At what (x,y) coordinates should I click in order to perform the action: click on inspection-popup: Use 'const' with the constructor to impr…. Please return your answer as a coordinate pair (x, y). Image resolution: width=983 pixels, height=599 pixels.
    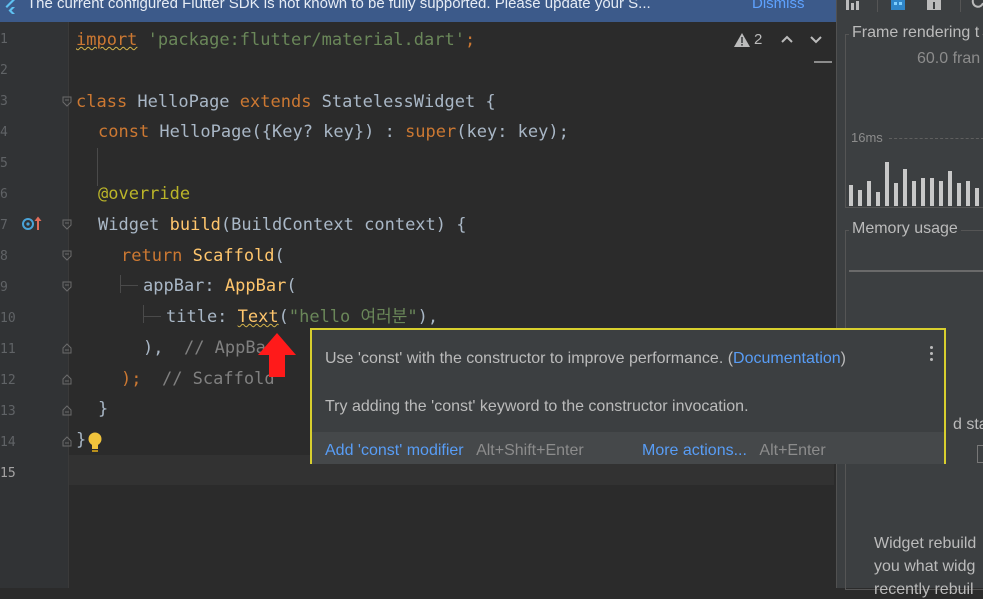
    Looking at the image, I should click on (628, 396).